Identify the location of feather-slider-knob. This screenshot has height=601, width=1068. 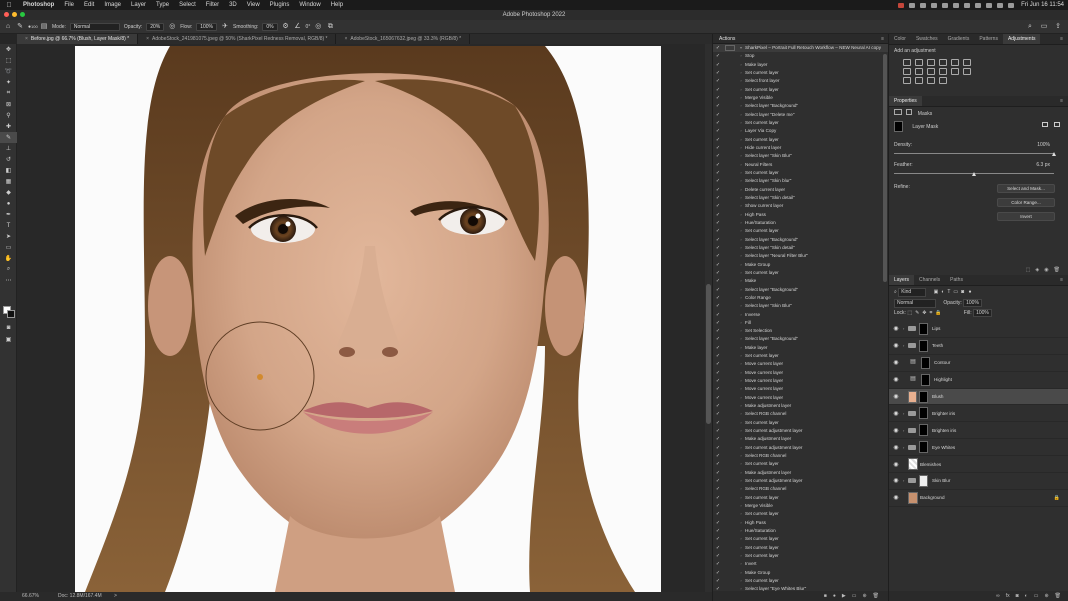
(974, 174).